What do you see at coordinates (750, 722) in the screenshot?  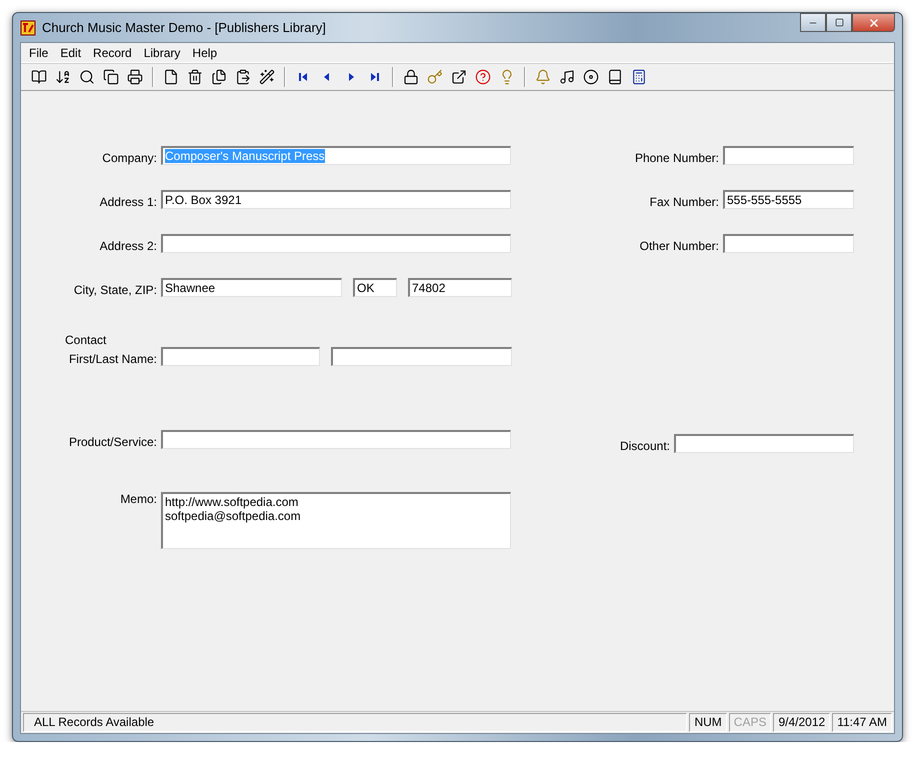 I see `status-indicator: CAPS` at bounding box center [750, 722].